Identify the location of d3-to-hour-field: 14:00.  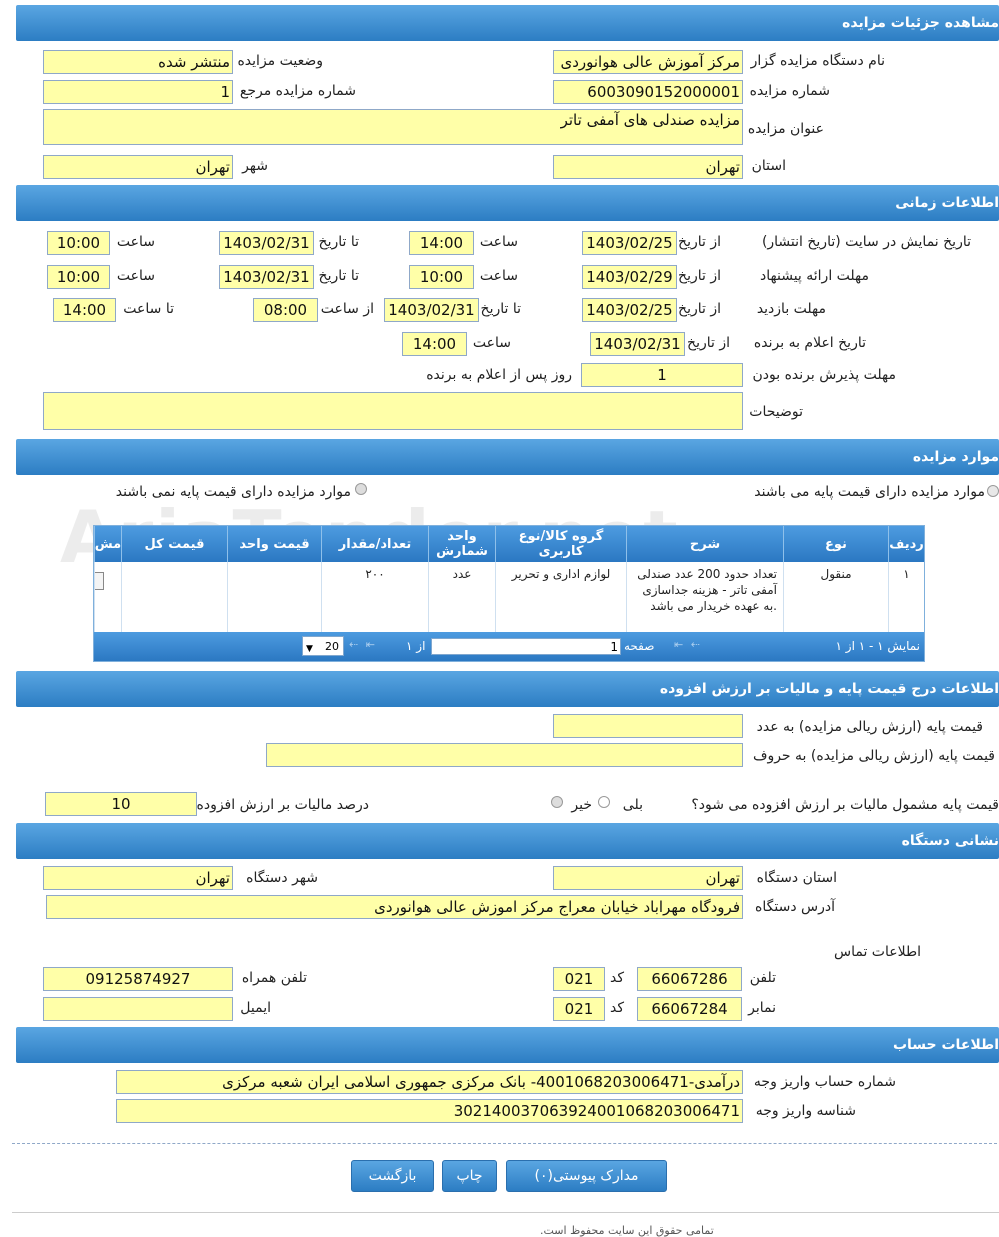
(84, 310).